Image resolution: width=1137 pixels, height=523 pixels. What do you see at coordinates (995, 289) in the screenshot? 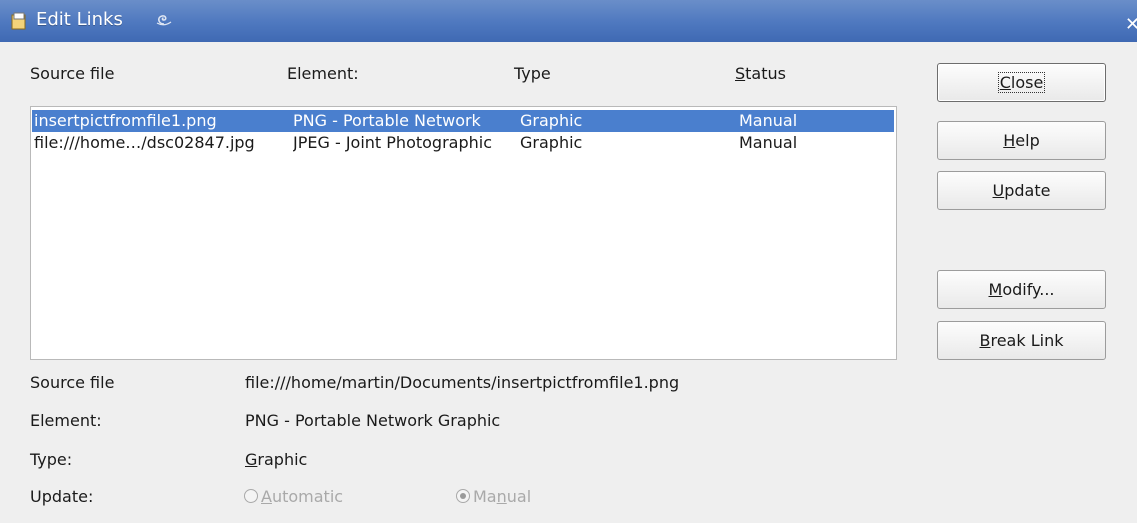
I see `modify-mnemonic: M` at bounding box center [995, 289].